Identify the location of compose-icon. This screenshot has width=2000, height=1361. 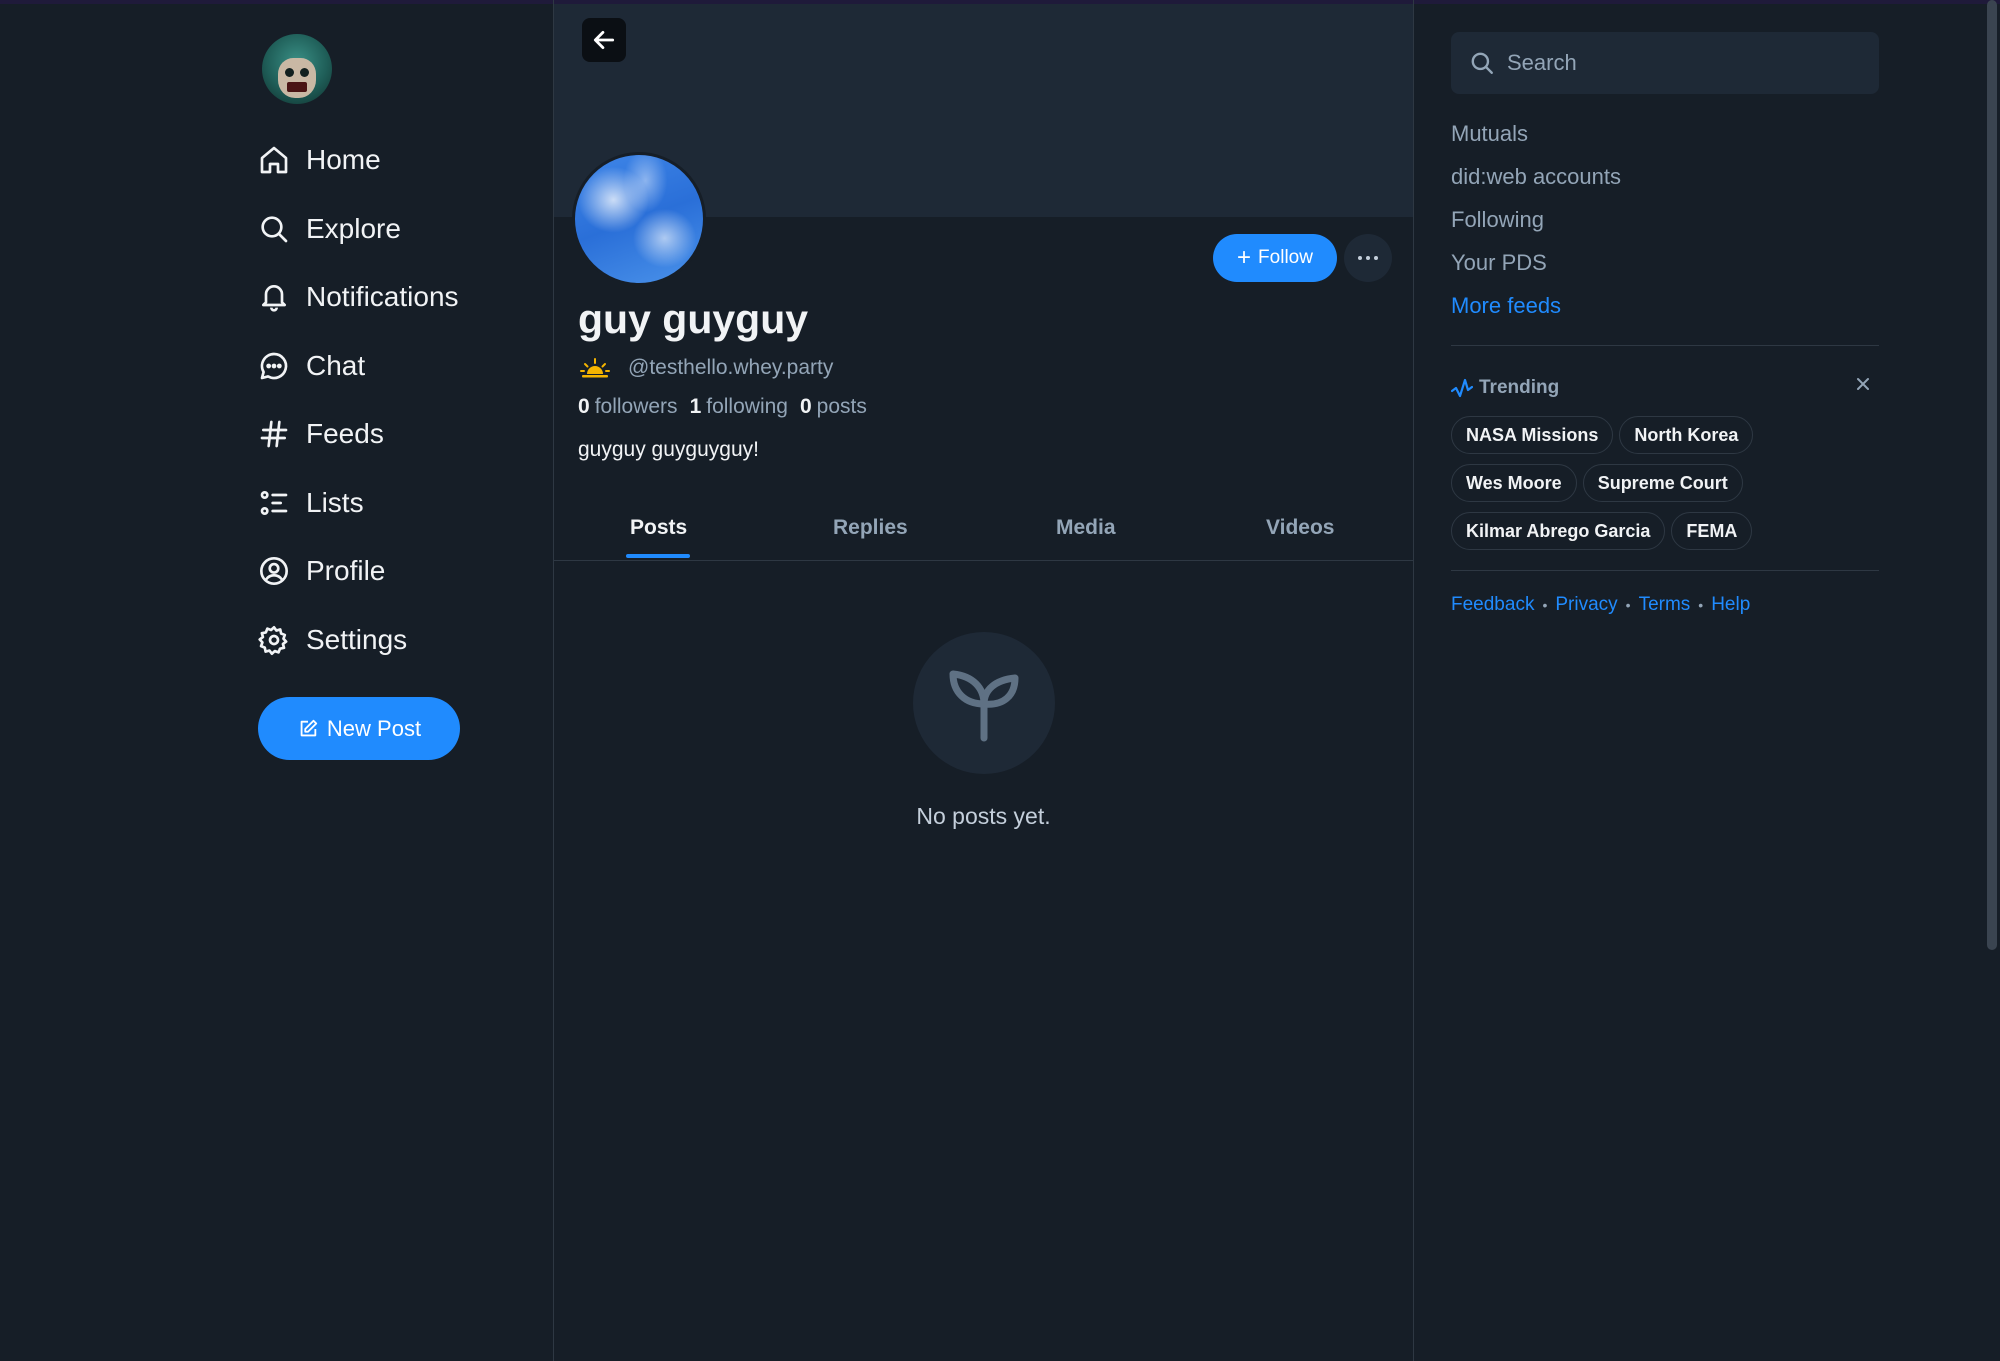
(309, 727).